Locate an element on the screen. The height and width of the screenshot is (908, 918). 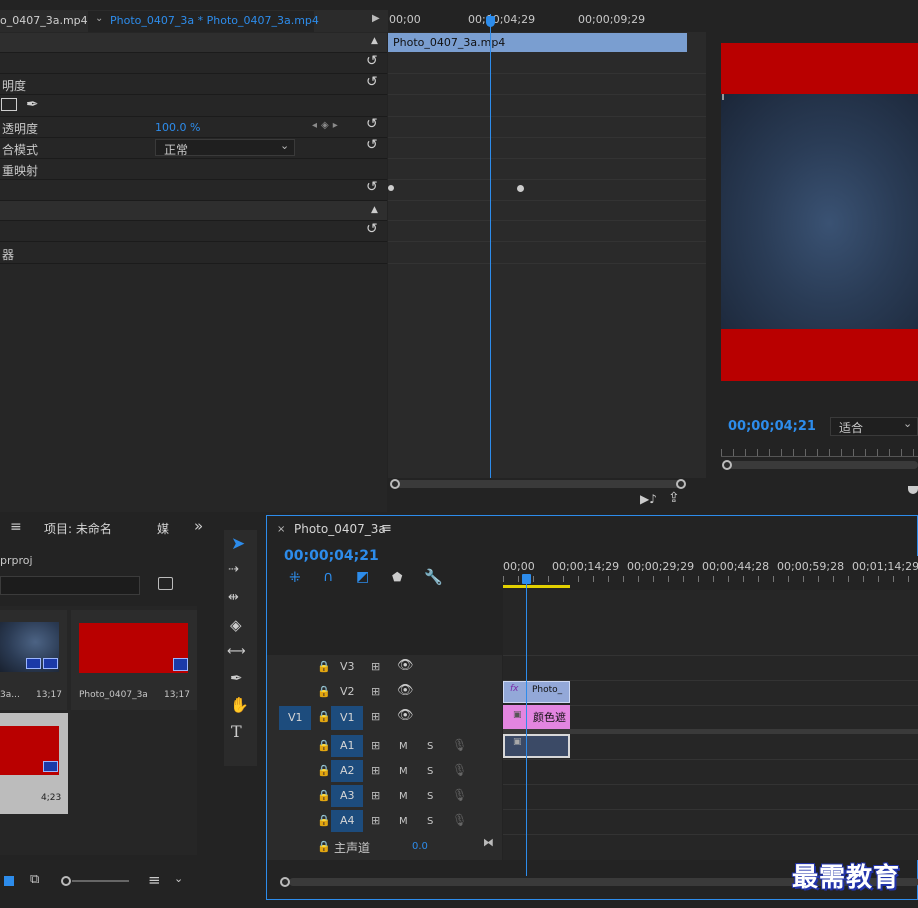
slip-tool-icon: ⟷ is located at coordinates (236, 651).